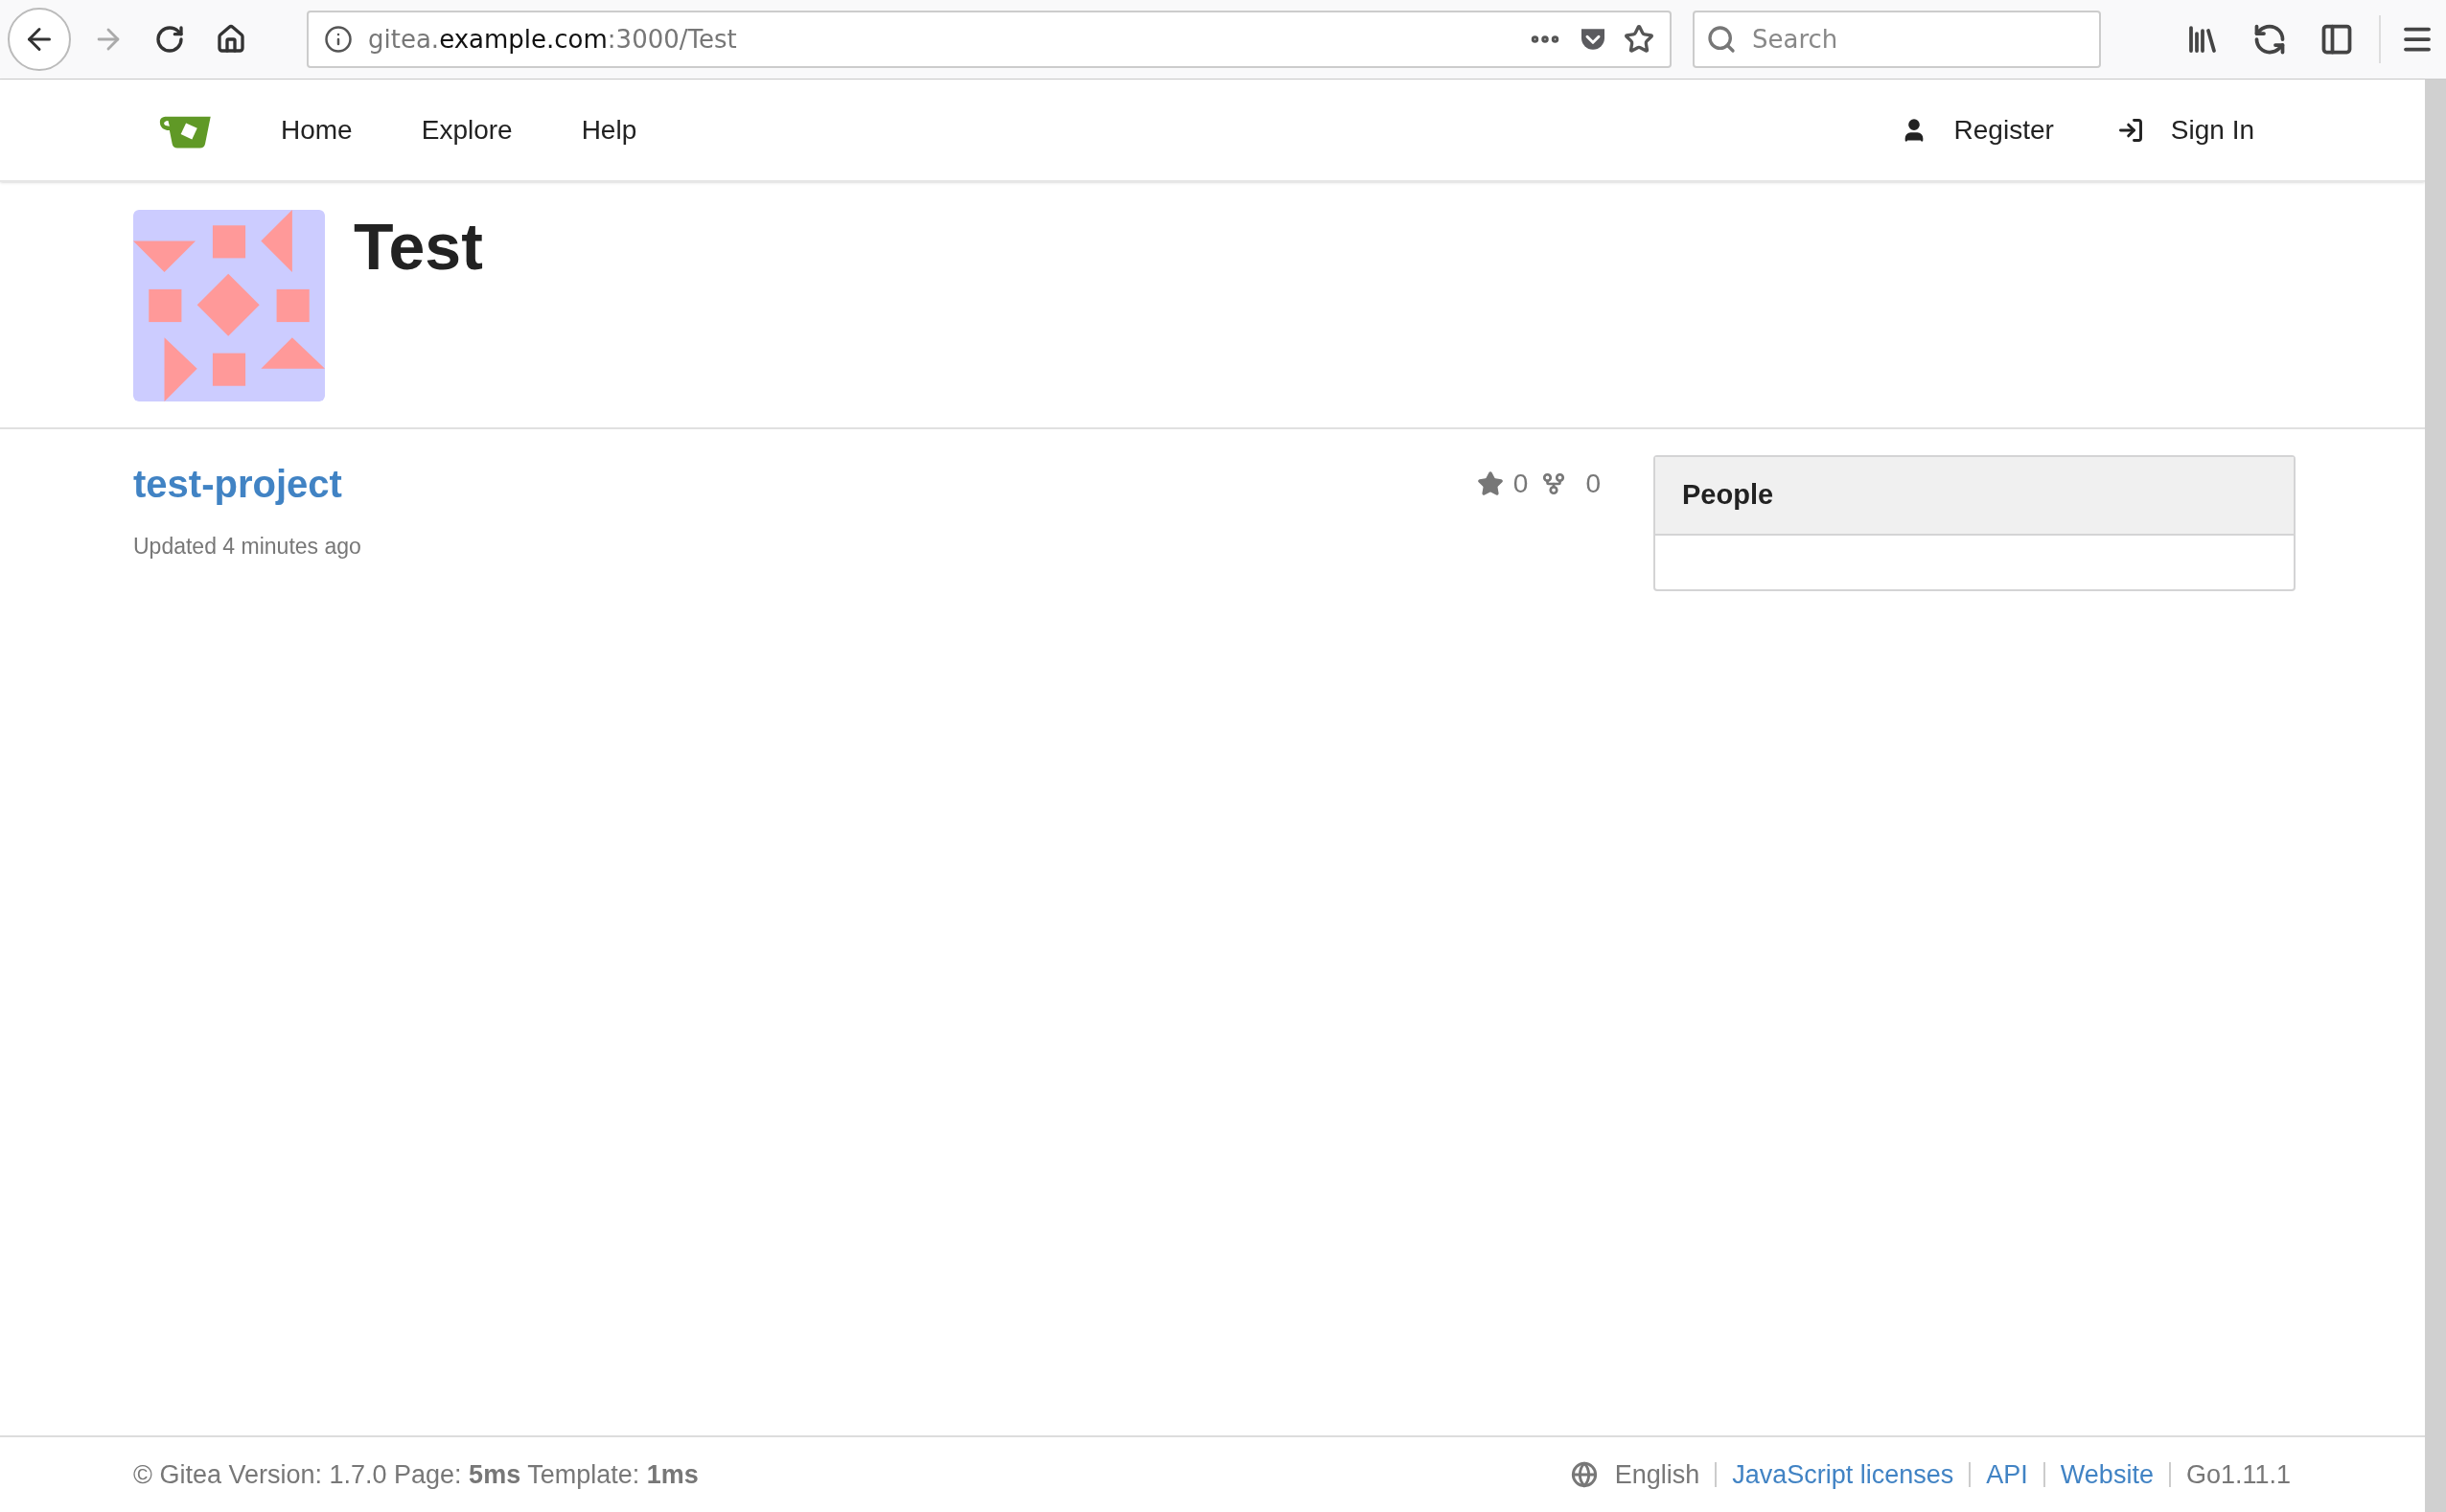  What do you see at coordinates (552, 40) in the screenshot?
I see `url-text: gitea.example.com:3000/Test` at bounding box center [552, 40].